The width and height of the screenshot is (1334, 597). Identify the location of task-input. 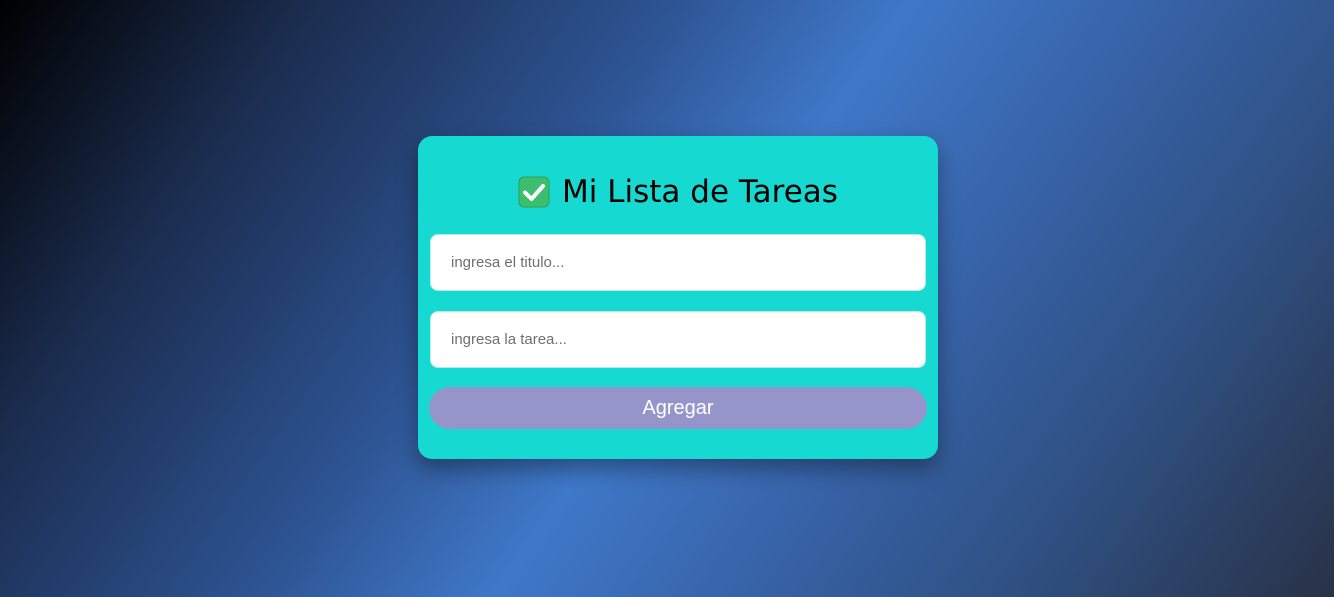
(678, 339).